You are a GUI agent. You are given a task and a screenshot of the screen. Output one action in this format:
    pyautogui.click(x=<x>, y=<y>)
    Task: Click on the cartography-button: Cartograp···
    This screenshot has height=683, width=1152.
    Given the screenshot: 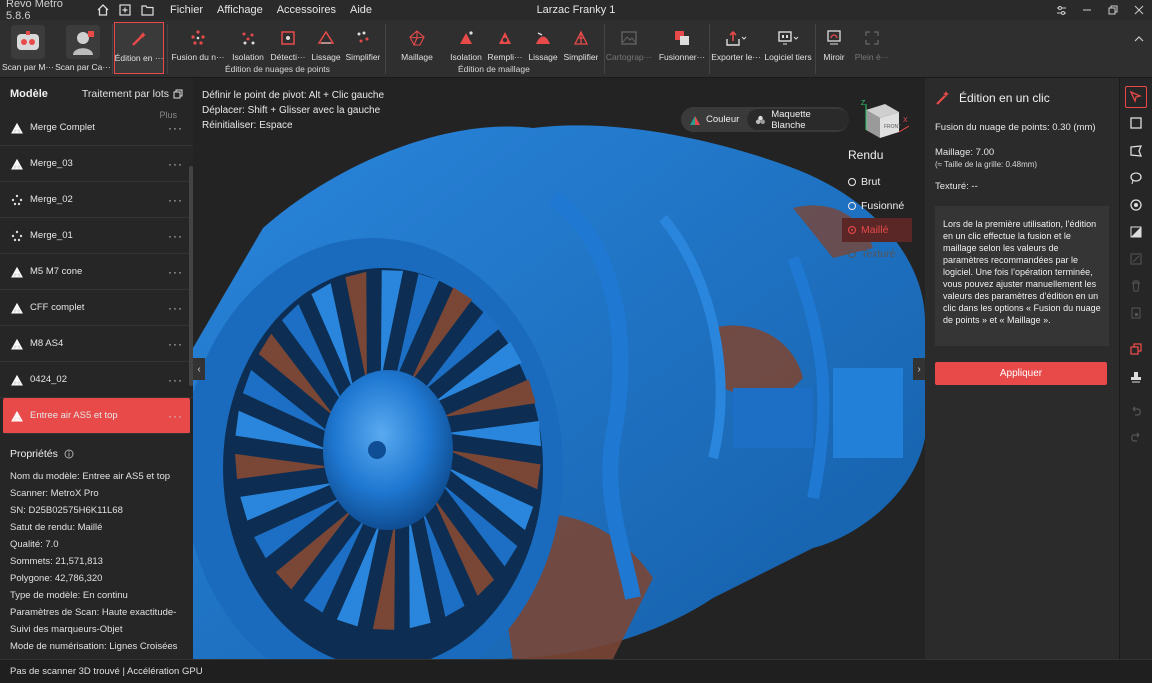 What is the action you would take?
    pyautogui.click(x=629, y=48)
    